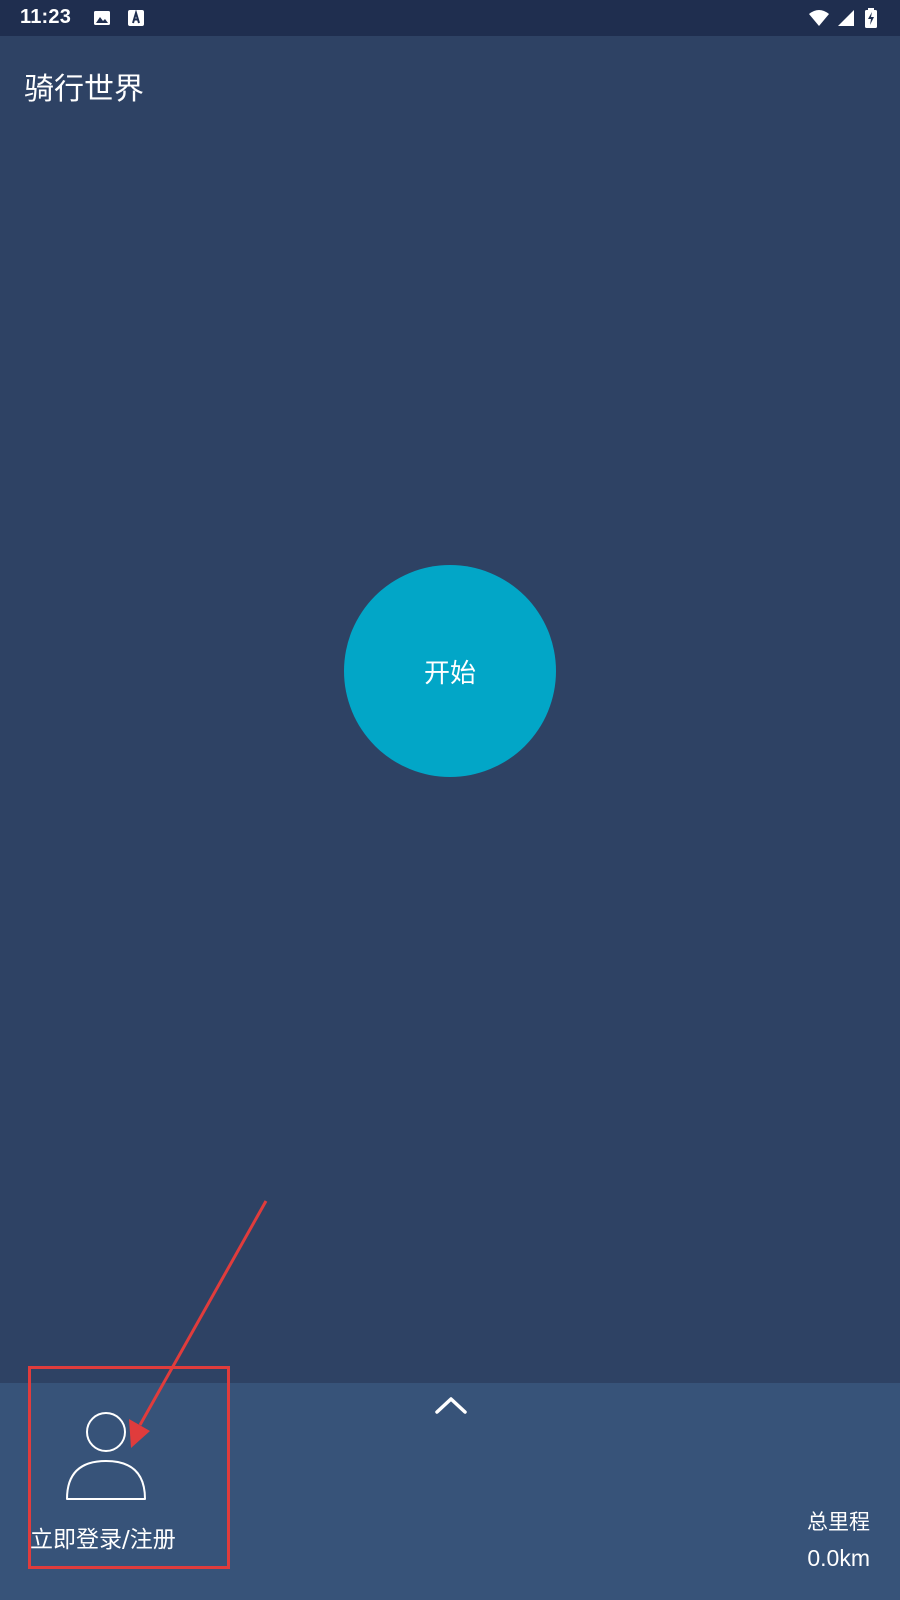 The width and height of the screenshot is (900, 1600). Describe the element at coordinates (103, 1540) in the screenshot. I see `login-register-label: 立即登录/注册` at that location.